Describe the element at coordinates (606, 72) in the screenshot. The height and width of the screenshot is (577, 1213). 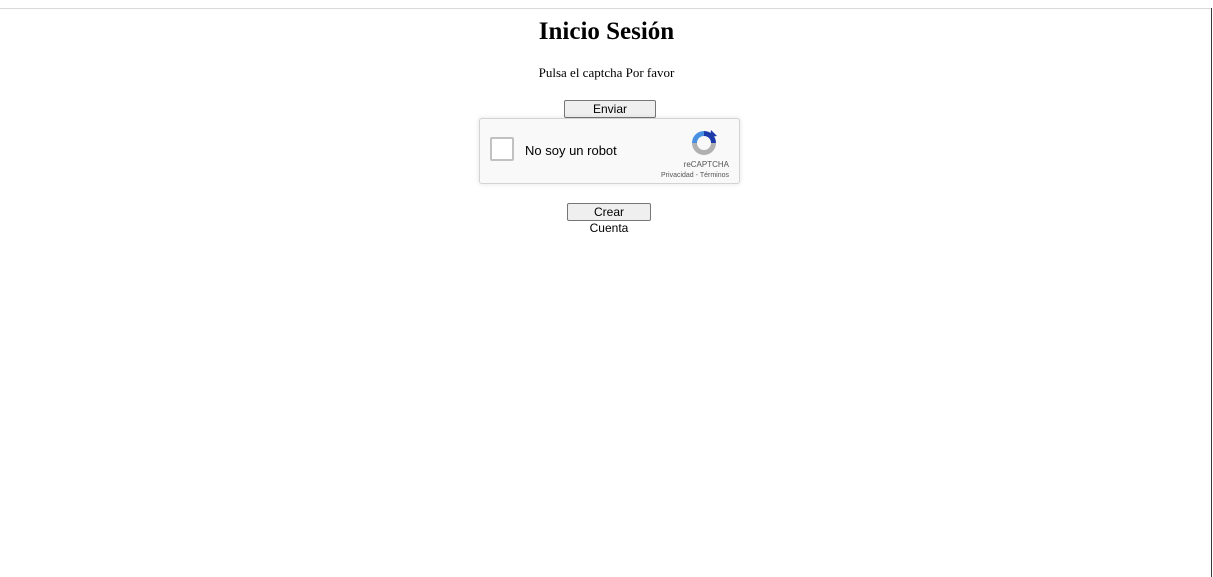
I see `captcha-prompt-text: Pulsa el captcha Por favor` at that location.